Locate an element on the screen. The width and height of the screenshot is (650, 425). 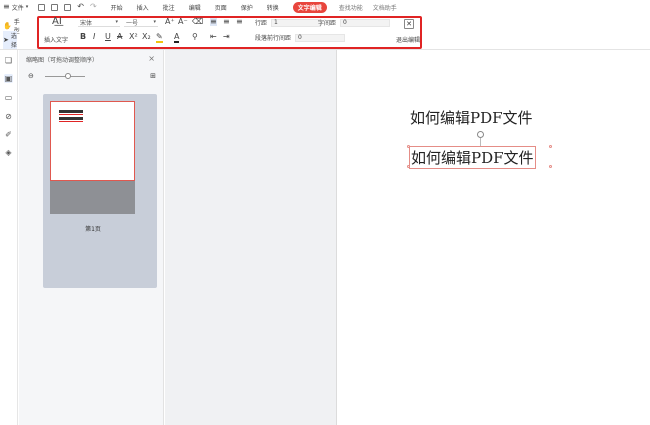
zoom-slider-knob is located at coordinates (68, 76).